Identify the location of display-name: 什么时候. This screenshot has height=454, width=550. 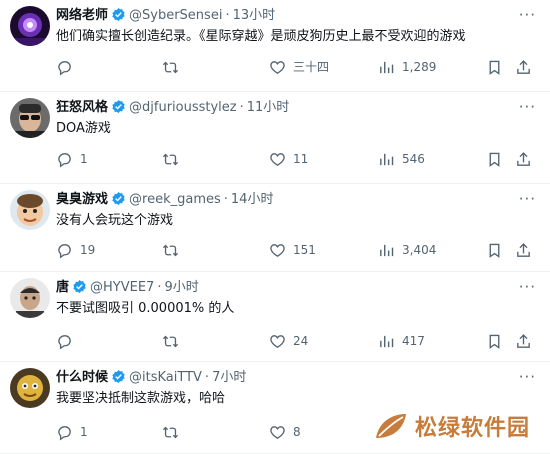
(82, 377).